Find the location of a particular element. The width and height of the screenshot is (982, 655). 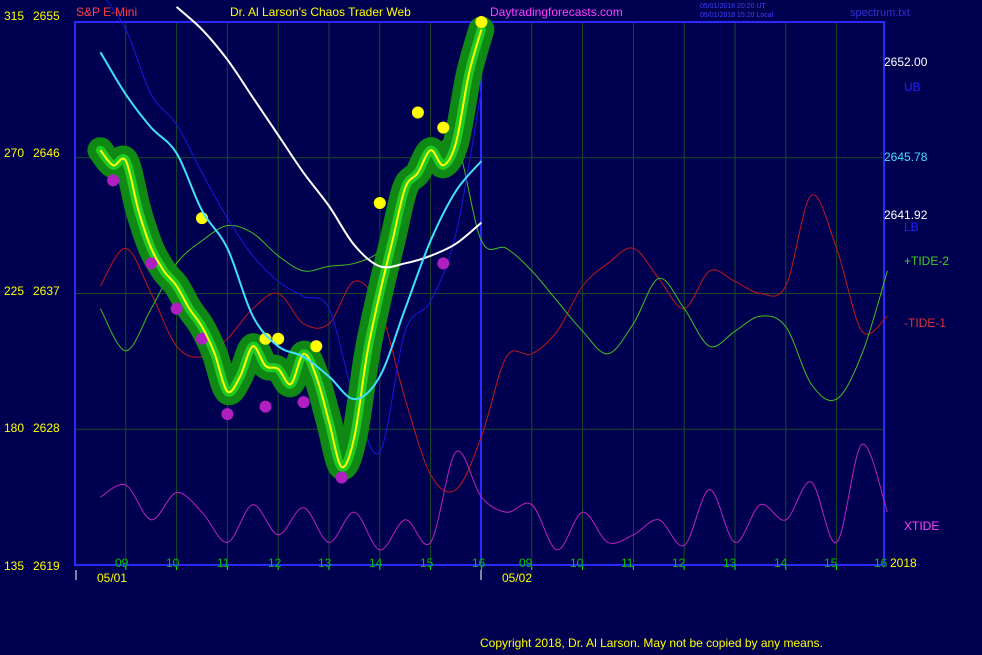

price-tick: 2628 is located at coordinates (46, 428).